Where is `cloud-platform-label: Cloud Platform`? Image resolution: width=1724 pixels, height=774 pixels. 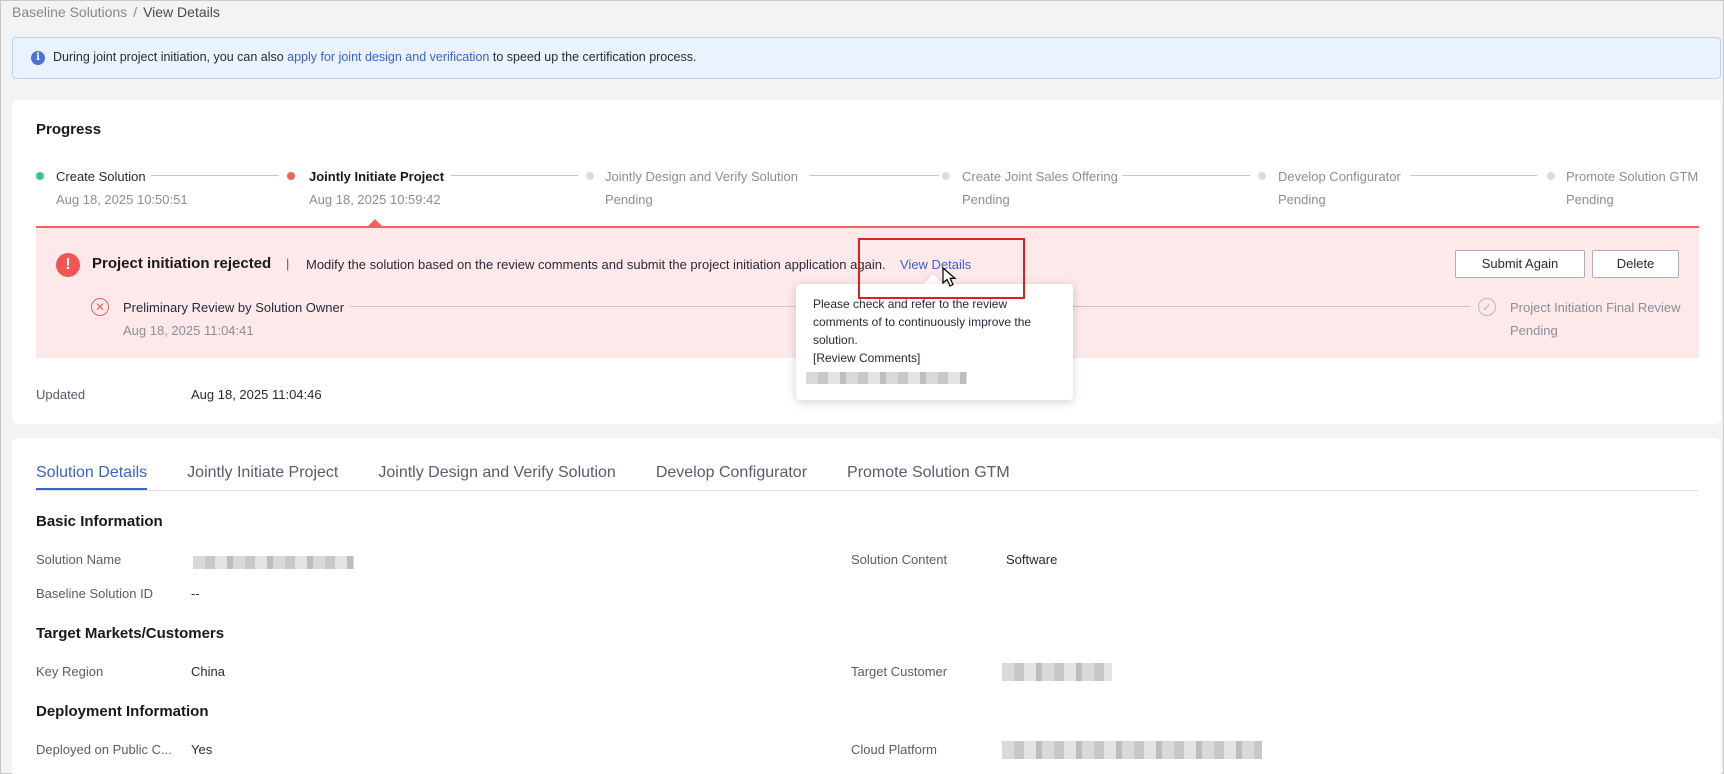 cloud-platform-label: Cloud Platform is located at coordinates (894, 749).